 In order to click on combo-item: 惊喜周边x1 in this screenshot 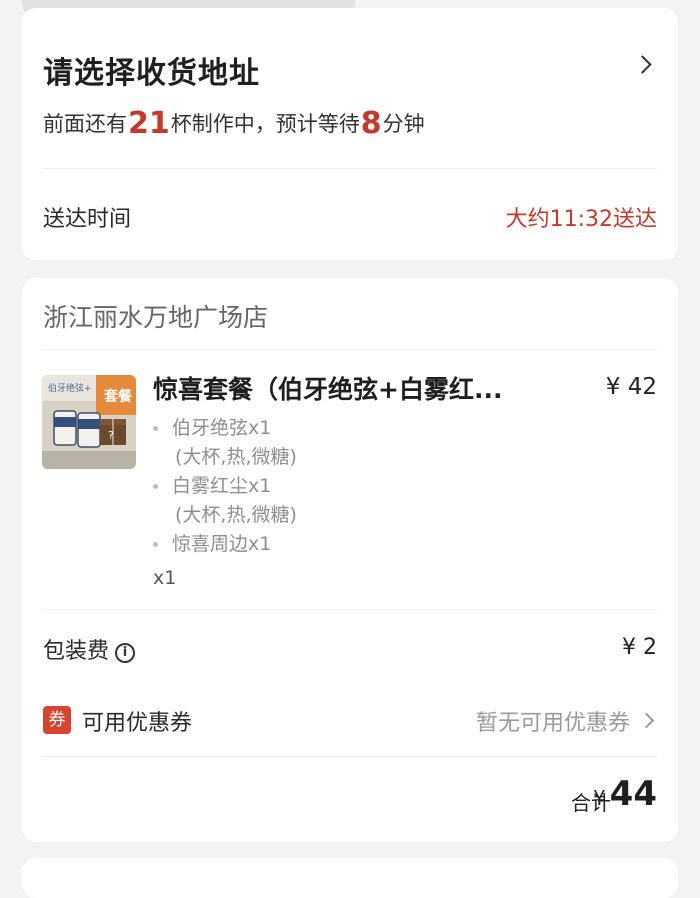, I will do `click(212, 544)`.